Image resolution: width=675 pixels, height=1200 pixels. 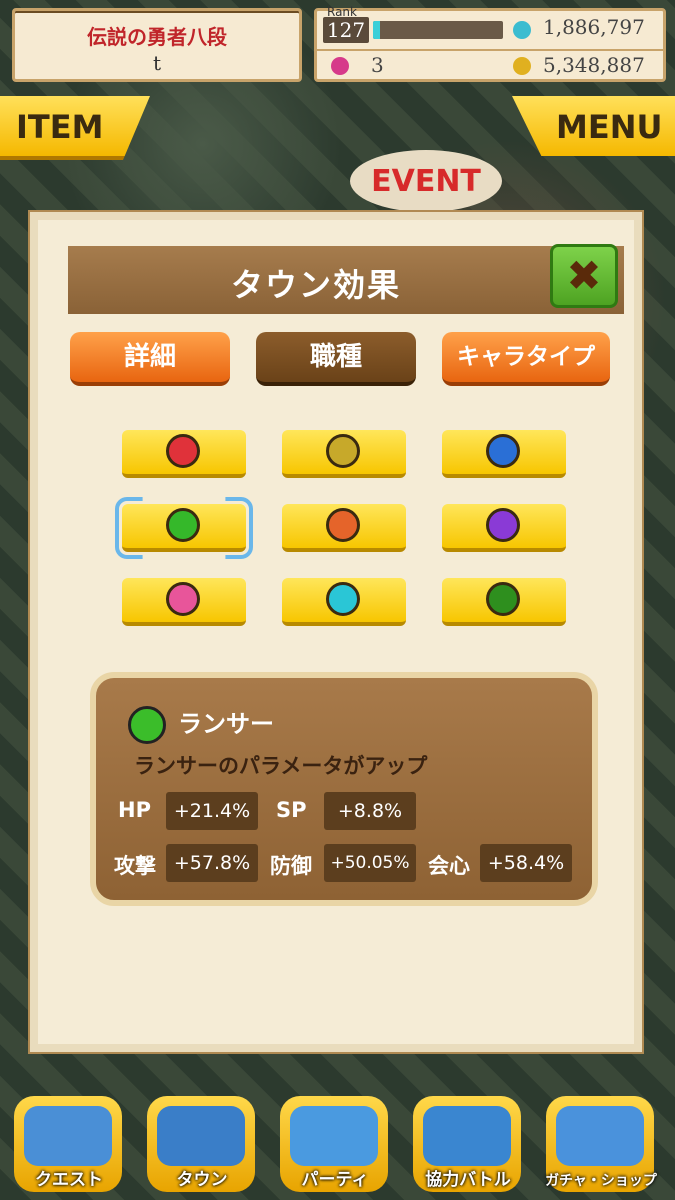 I want to click on nav-item-2: パーティ, so click(x=335, y=1146).